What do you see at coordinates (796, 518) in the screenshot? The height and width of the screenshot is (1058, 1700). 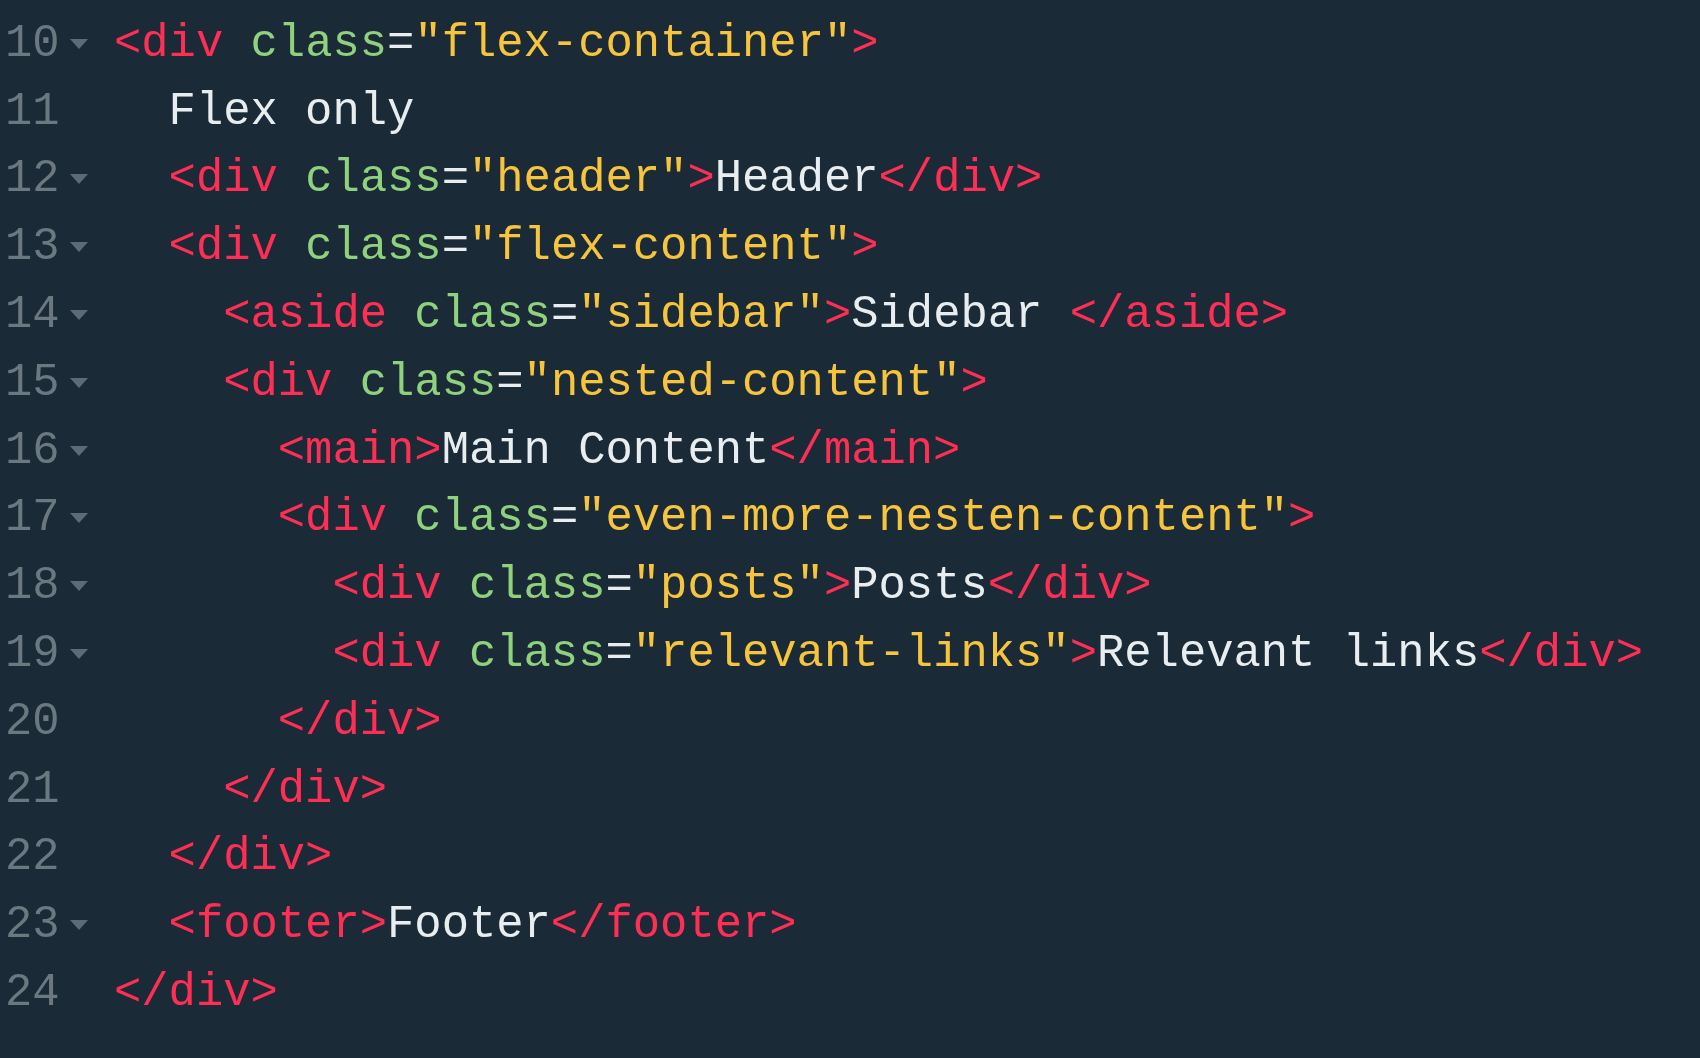 I see `code-line: <div class="even-more-nesten-content">` at bounding box center [796, 518].